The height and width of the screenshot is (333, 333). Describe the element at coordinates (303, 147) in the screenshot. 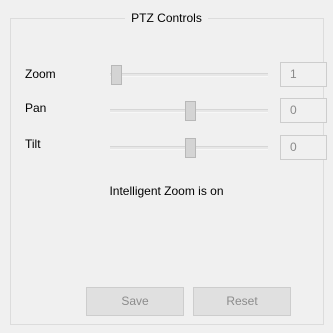

I see `tilt-value-field: 0` at that location.